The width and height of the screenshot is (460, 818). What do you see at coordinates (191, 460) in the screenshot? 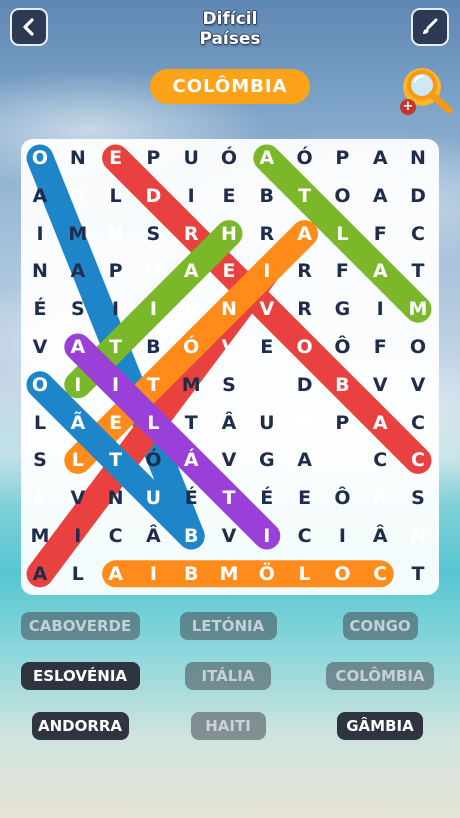
I see `grid-cell: Á` at bounding box center [191, 460].